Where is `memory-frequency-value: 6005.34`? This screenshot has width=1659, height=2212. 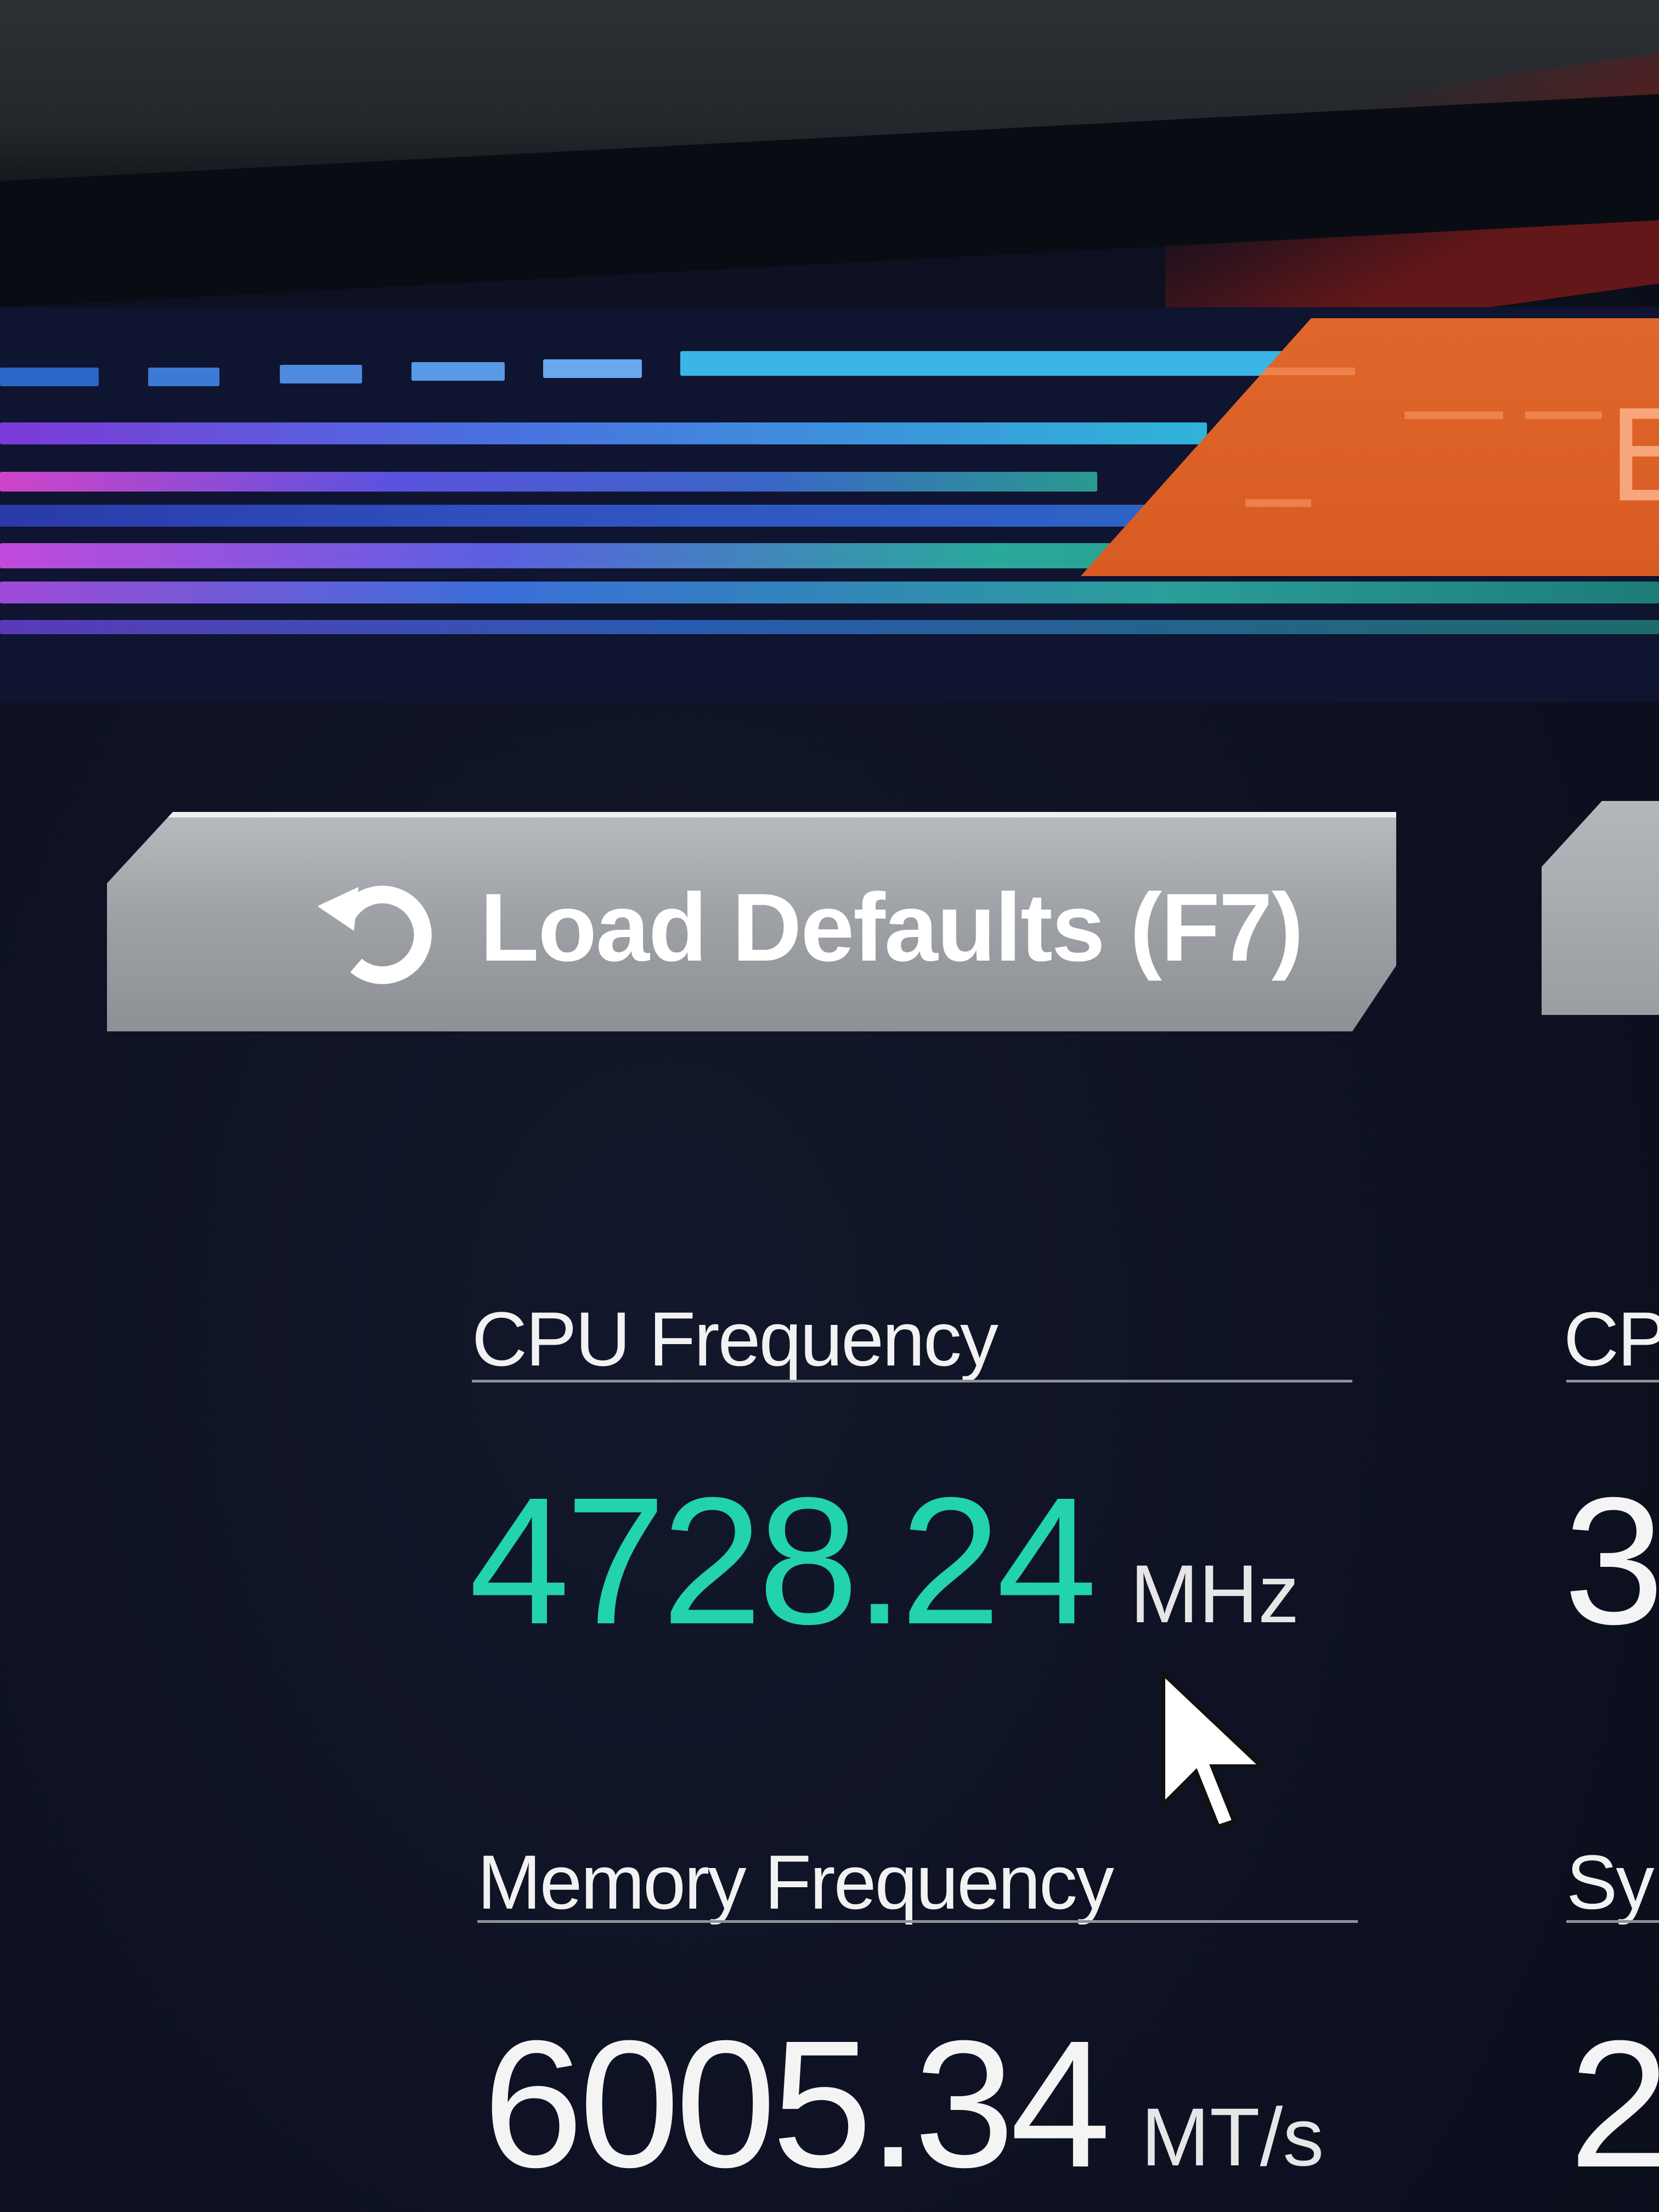
memory-frequency-value: 6005.34 is located at coordinates (797, 2103).